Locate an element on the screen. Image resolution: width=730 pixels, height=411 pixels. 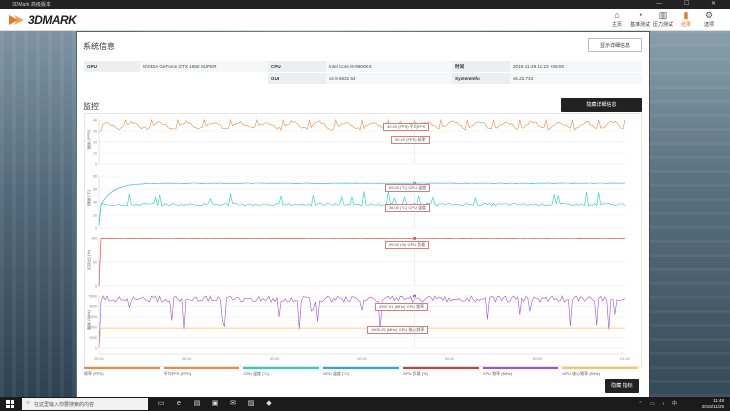
x-tick-label: 00:40 is located at coordinates (450, 359).